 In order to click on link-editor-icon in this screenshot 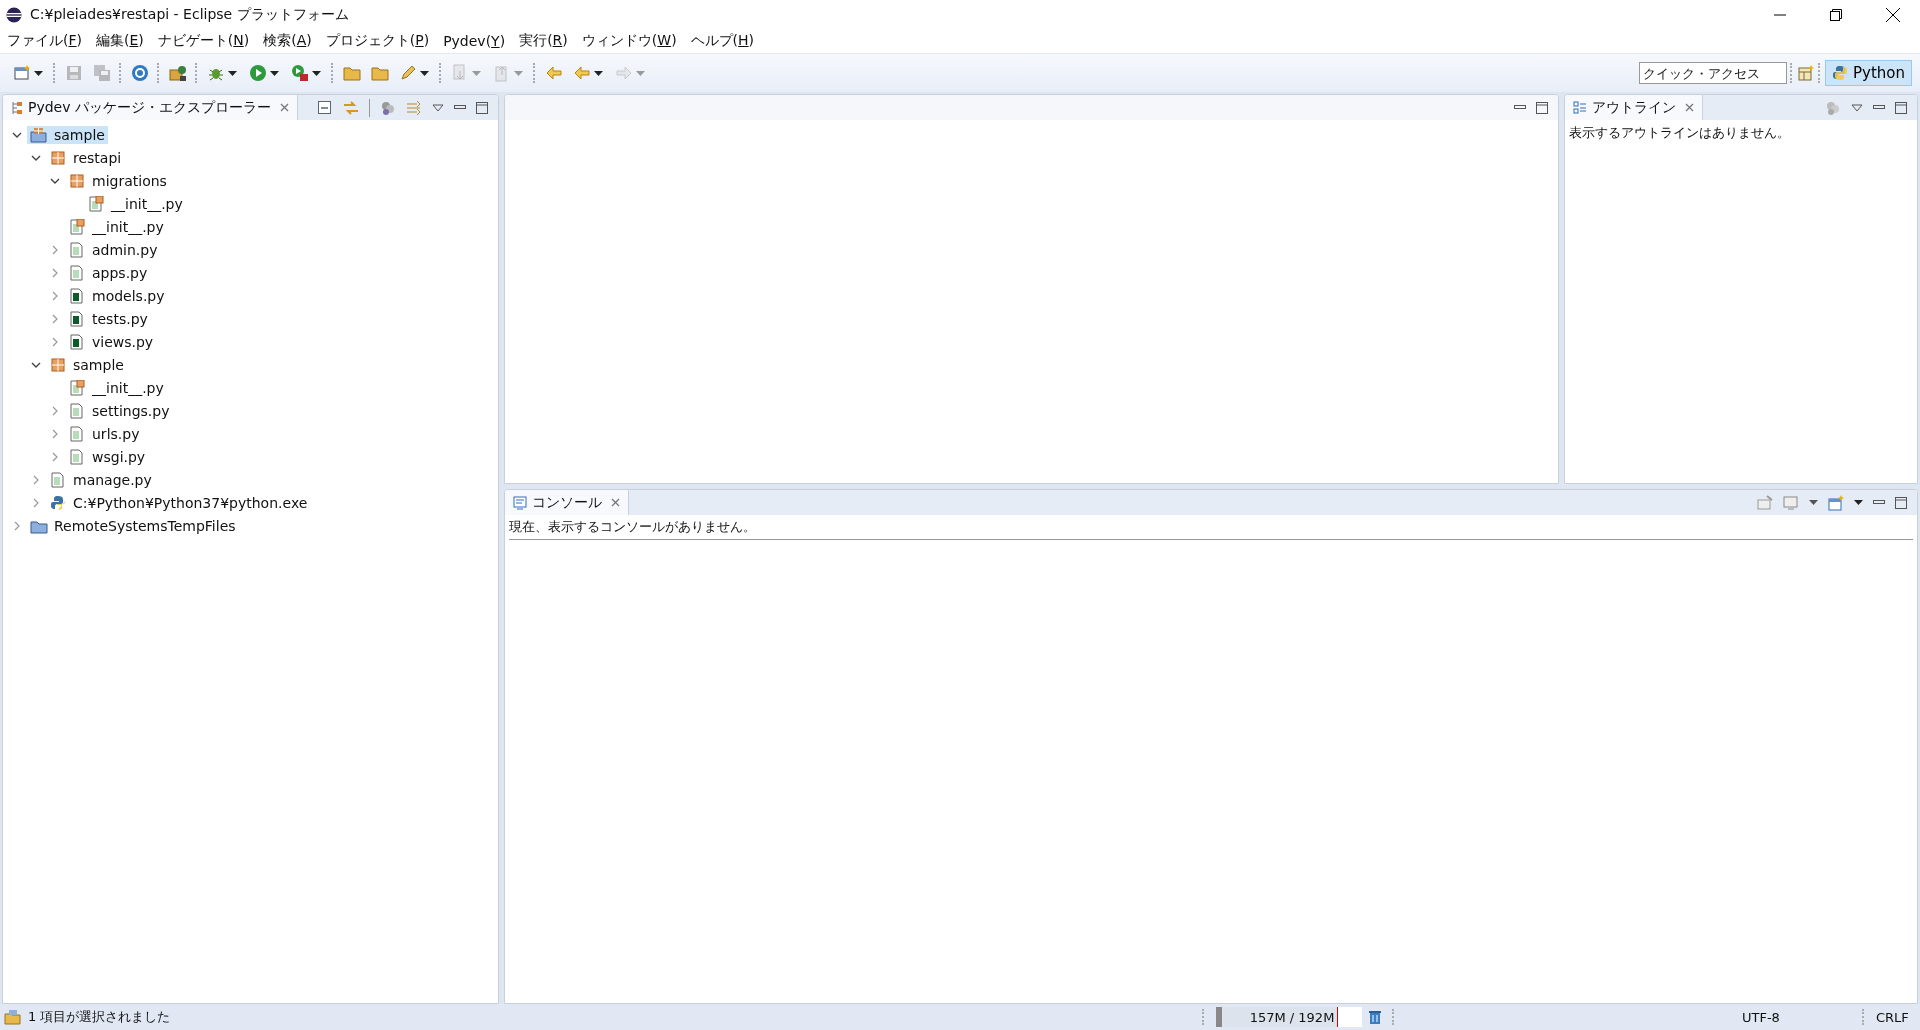, I will do `click(351, 107)`.